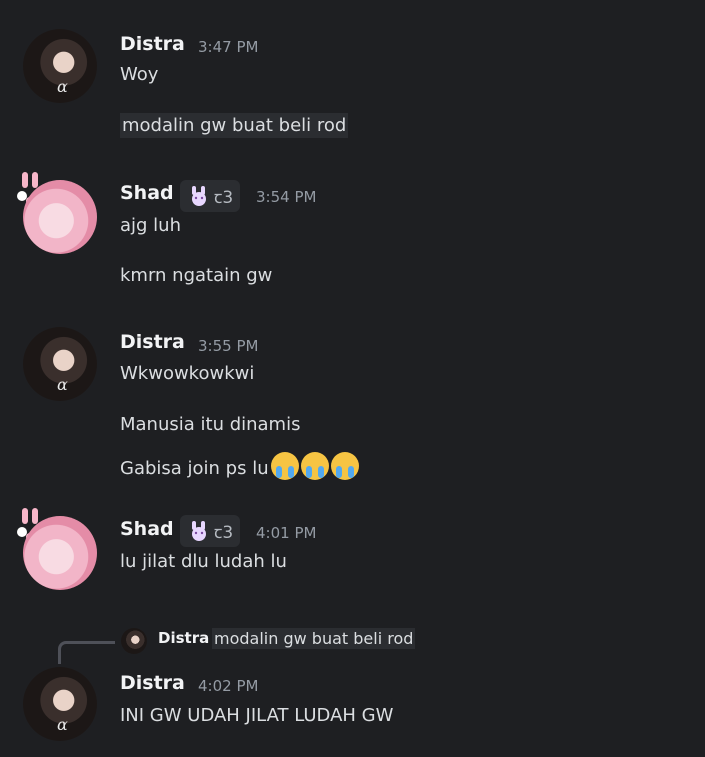 Image resolution: width=705 pixels, height=757 pixels. Describe the element at coordinates (228, 47) in the screenshot. I see `timestamp: 3:47 PM` at that location.